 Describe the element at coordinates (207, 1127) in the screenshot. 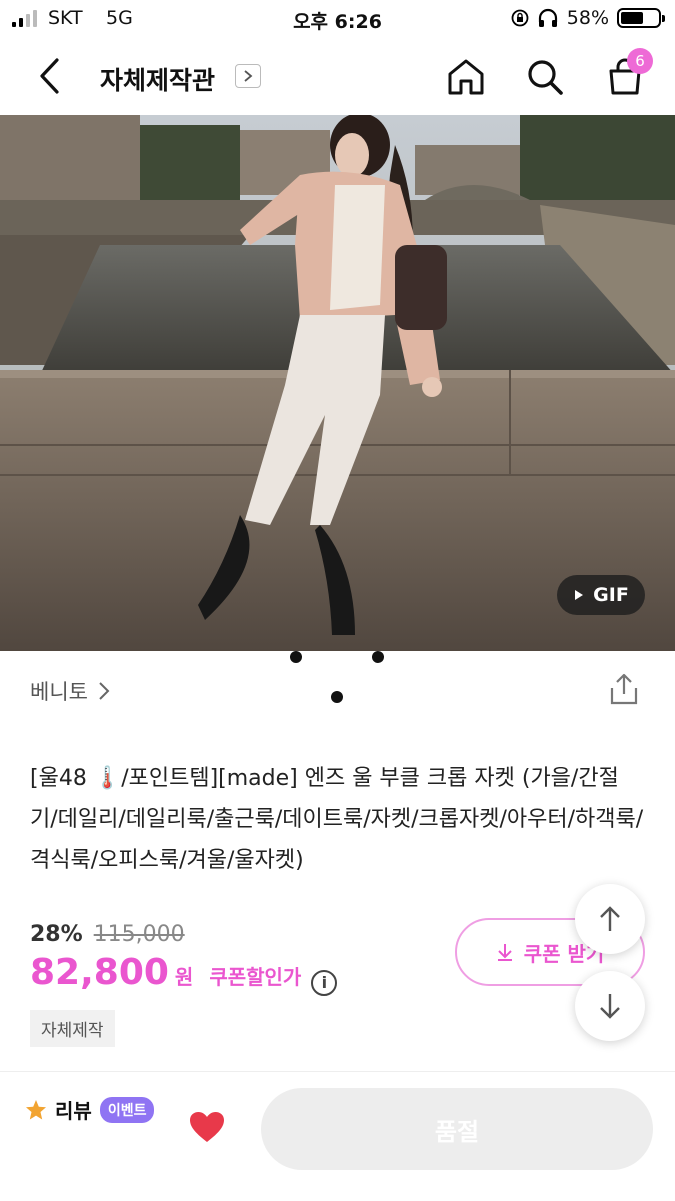

I see `heart-icon` at that location.